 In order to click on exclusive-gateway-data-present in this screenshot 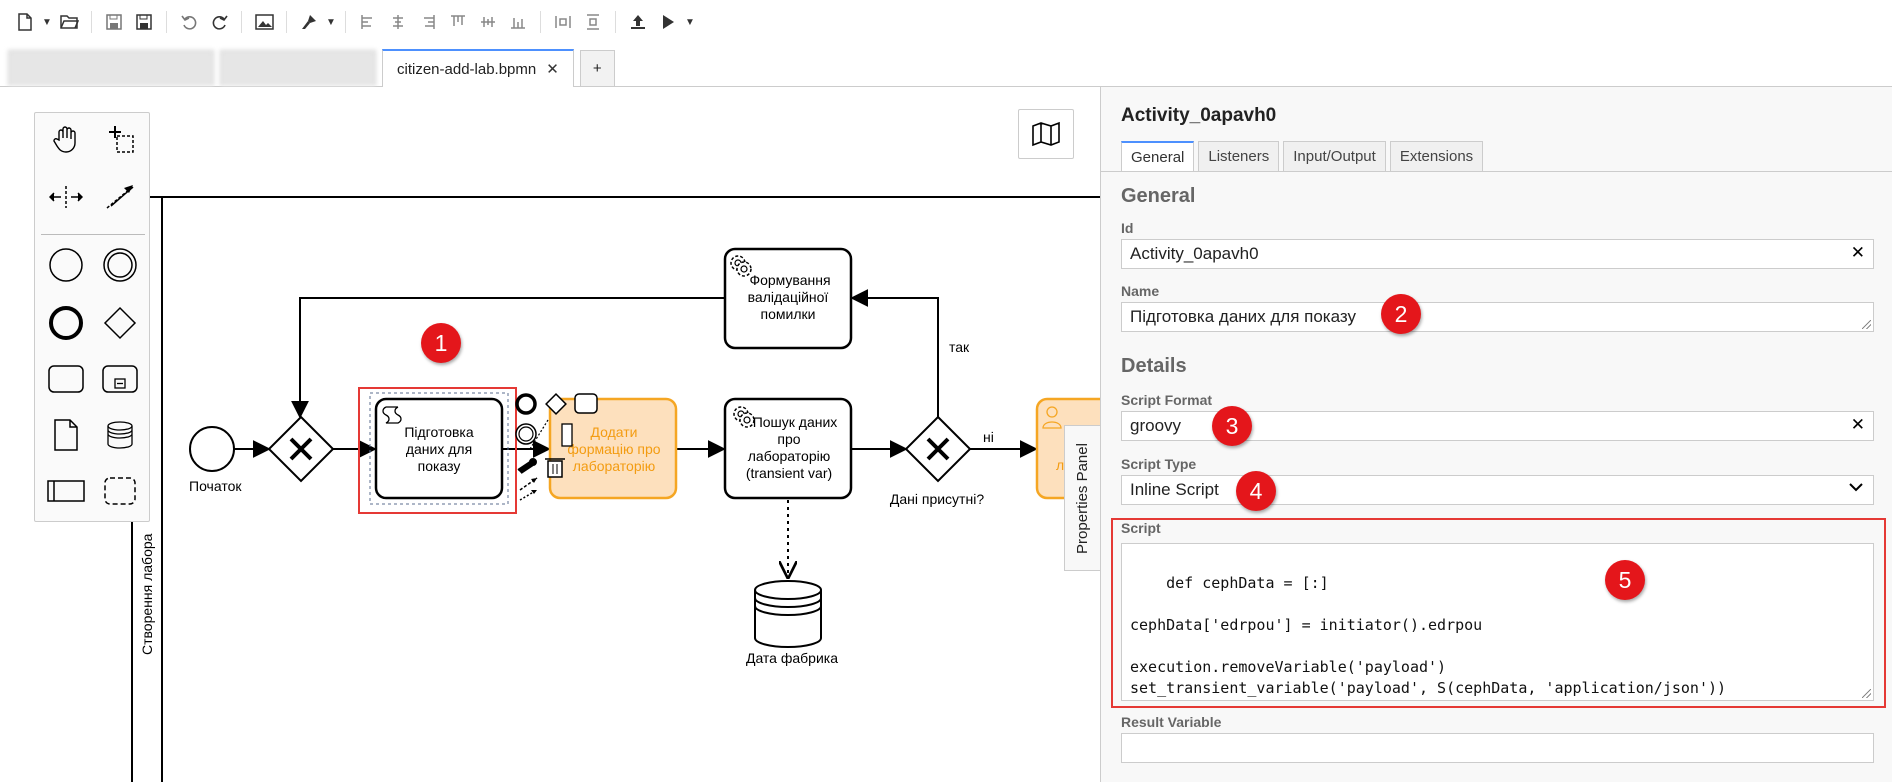, I will do `click(938, 449)`.